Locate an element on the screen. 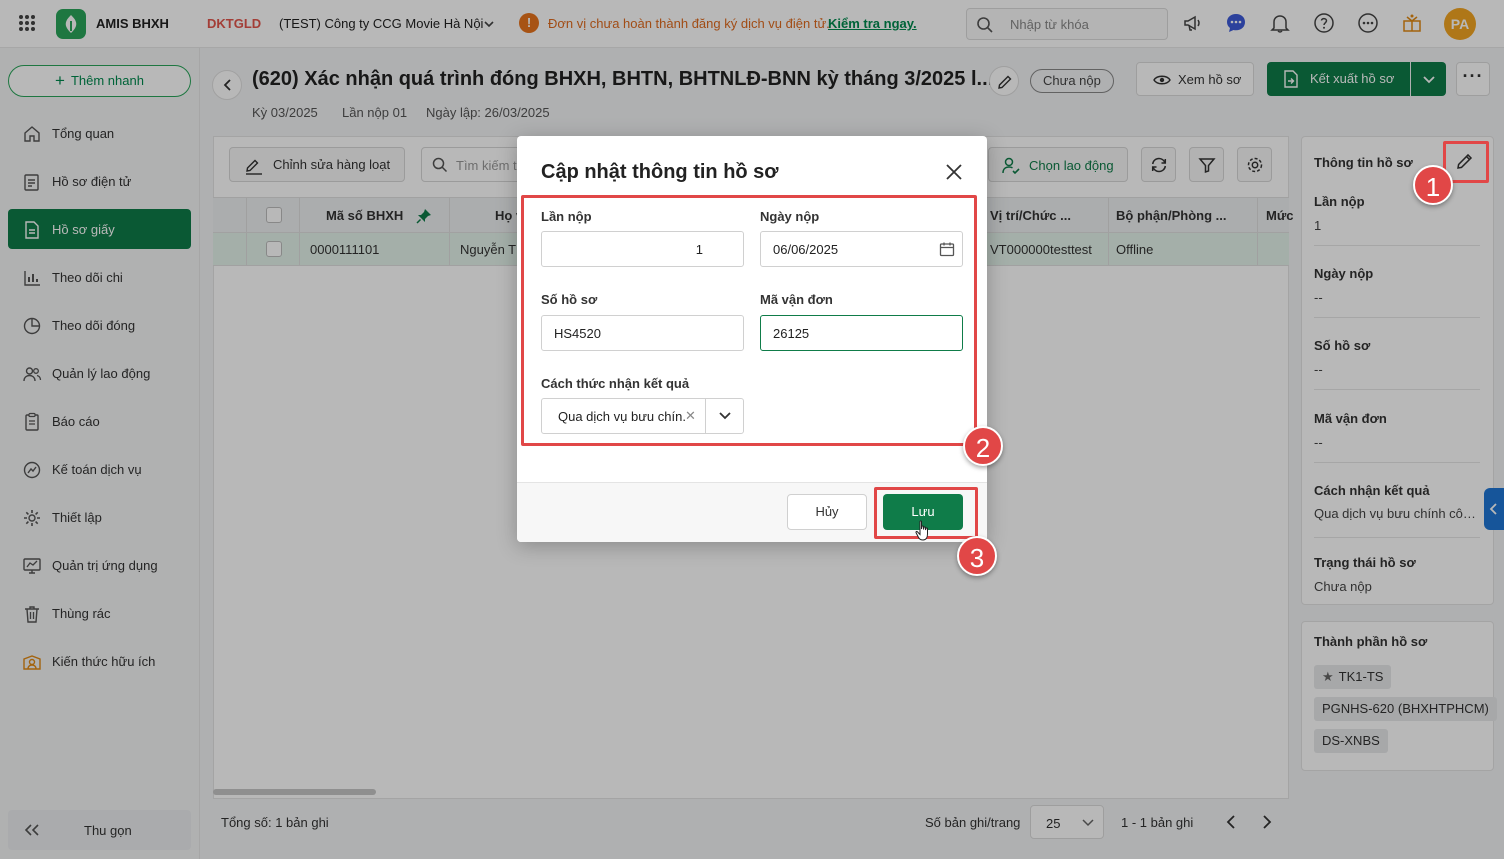 The width and height of the screenshot is (1504, 859). cancel-button: Hủy is located at coordinates (827, 512).